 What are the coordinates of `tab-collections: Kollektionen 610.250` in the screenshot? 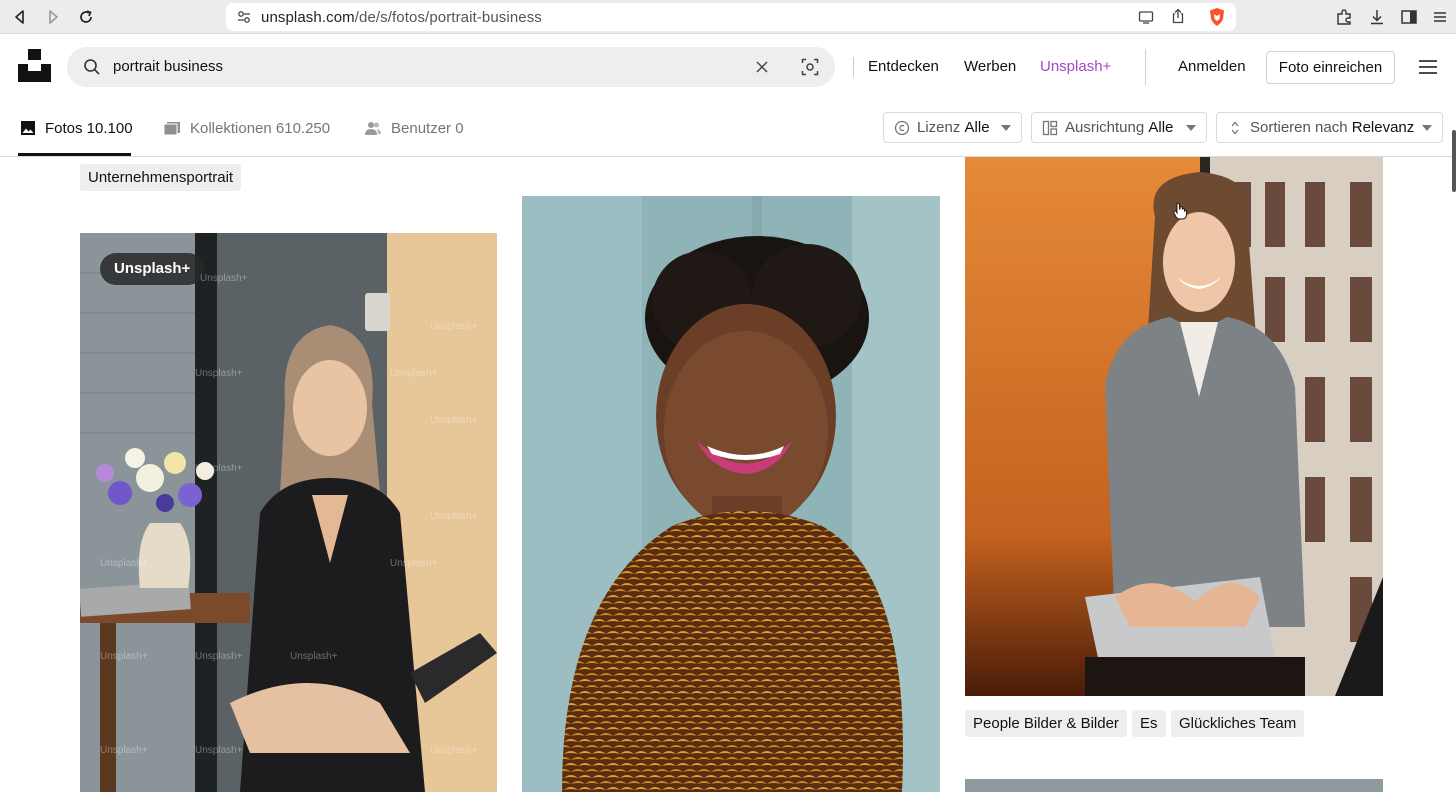 It's located at (246, 128).